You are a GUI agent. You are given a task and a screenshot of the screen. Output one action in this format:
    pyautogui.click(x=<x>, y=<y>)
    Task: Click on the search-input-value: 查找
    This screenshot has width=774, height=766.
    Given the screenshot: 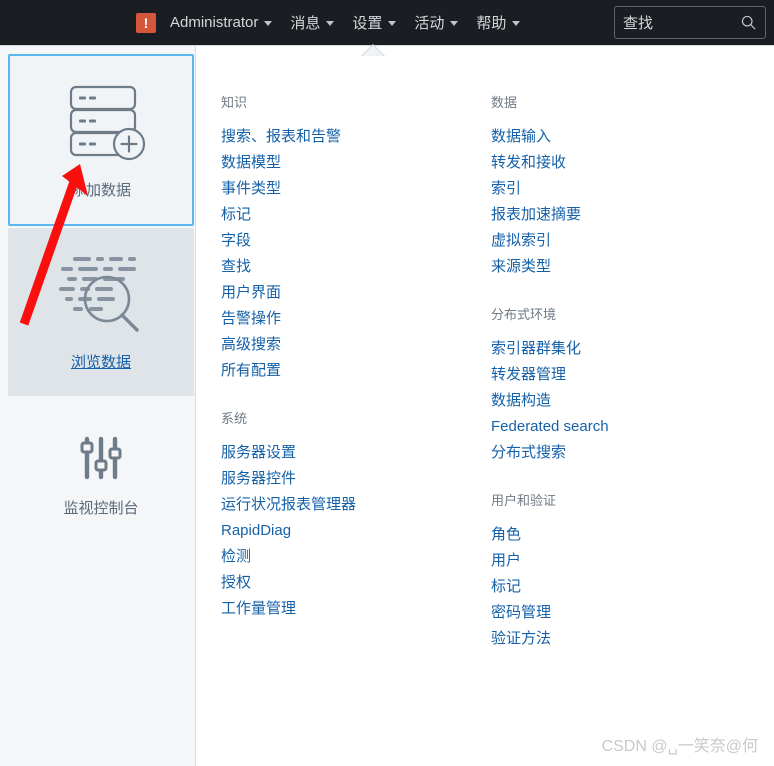 What is the action you would take?
    pyautogui.click(x=638, y=23)
    